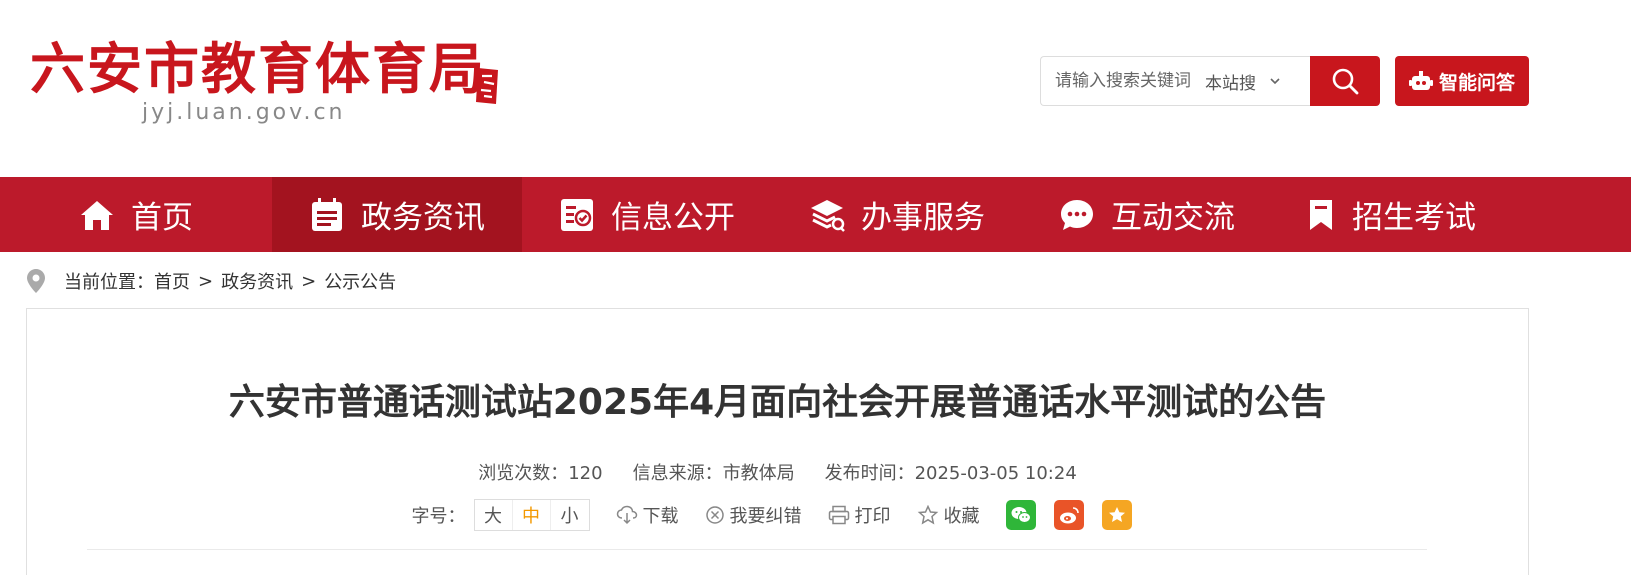  I want to click on breadcrumb-home: 首页, so click(172, 281).